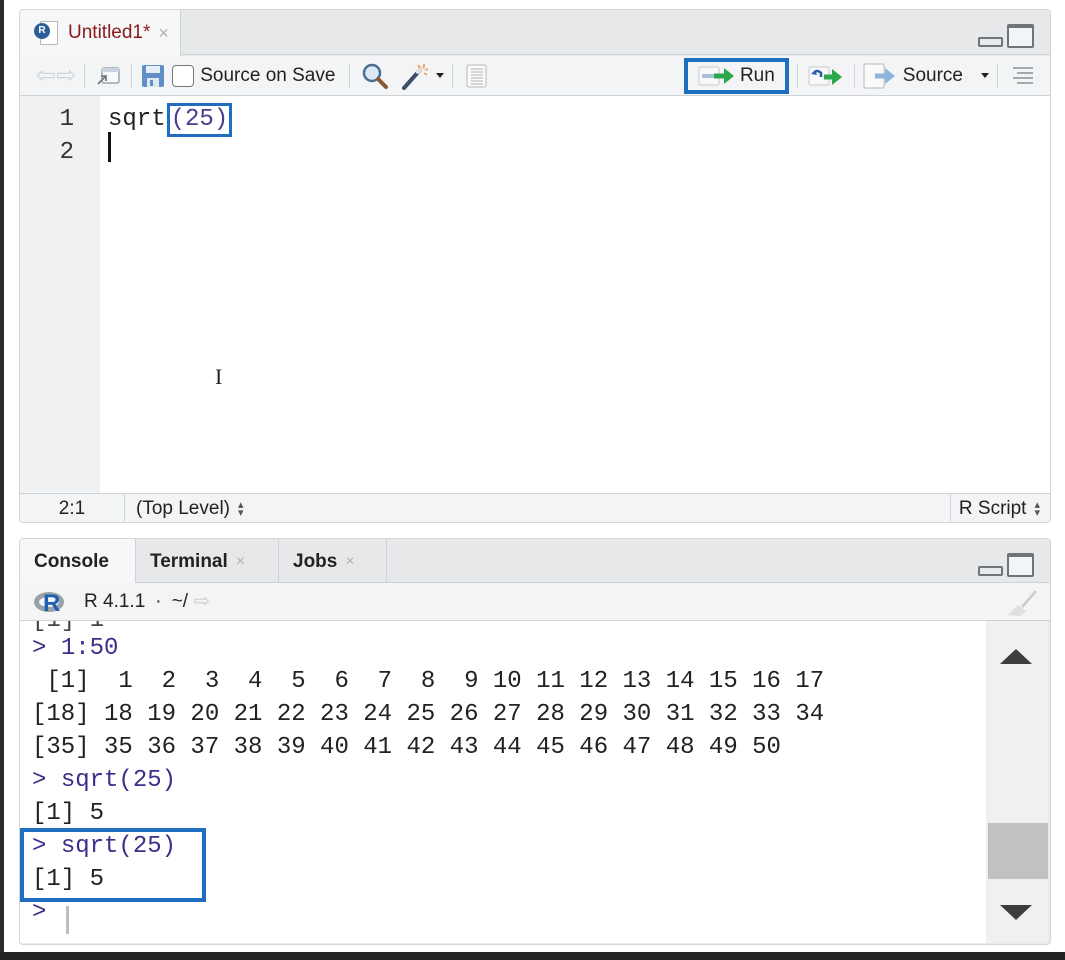 This screenshot has height=960, width=1065. I want to click on r-version: R 4.1.1, so click(115, 601).